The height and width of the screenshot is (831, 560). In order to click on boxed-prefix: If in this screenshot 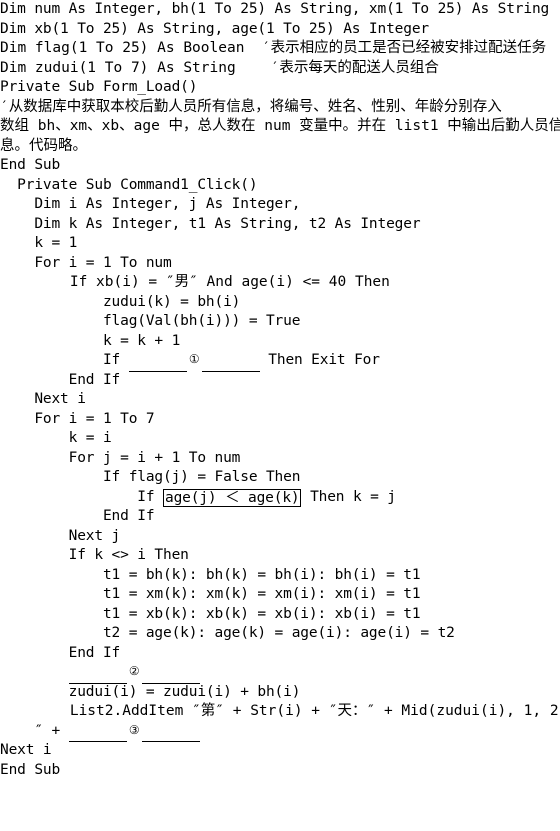, I will do `click(82, 496)`.